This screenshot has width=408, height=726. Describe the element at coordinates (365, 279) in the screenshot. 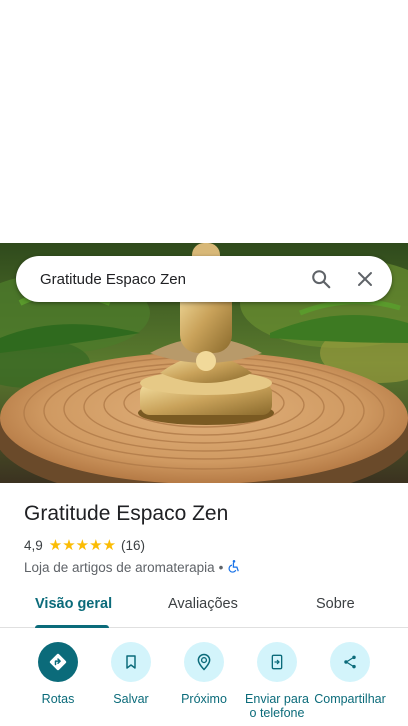

I see `close-icon` at that location.